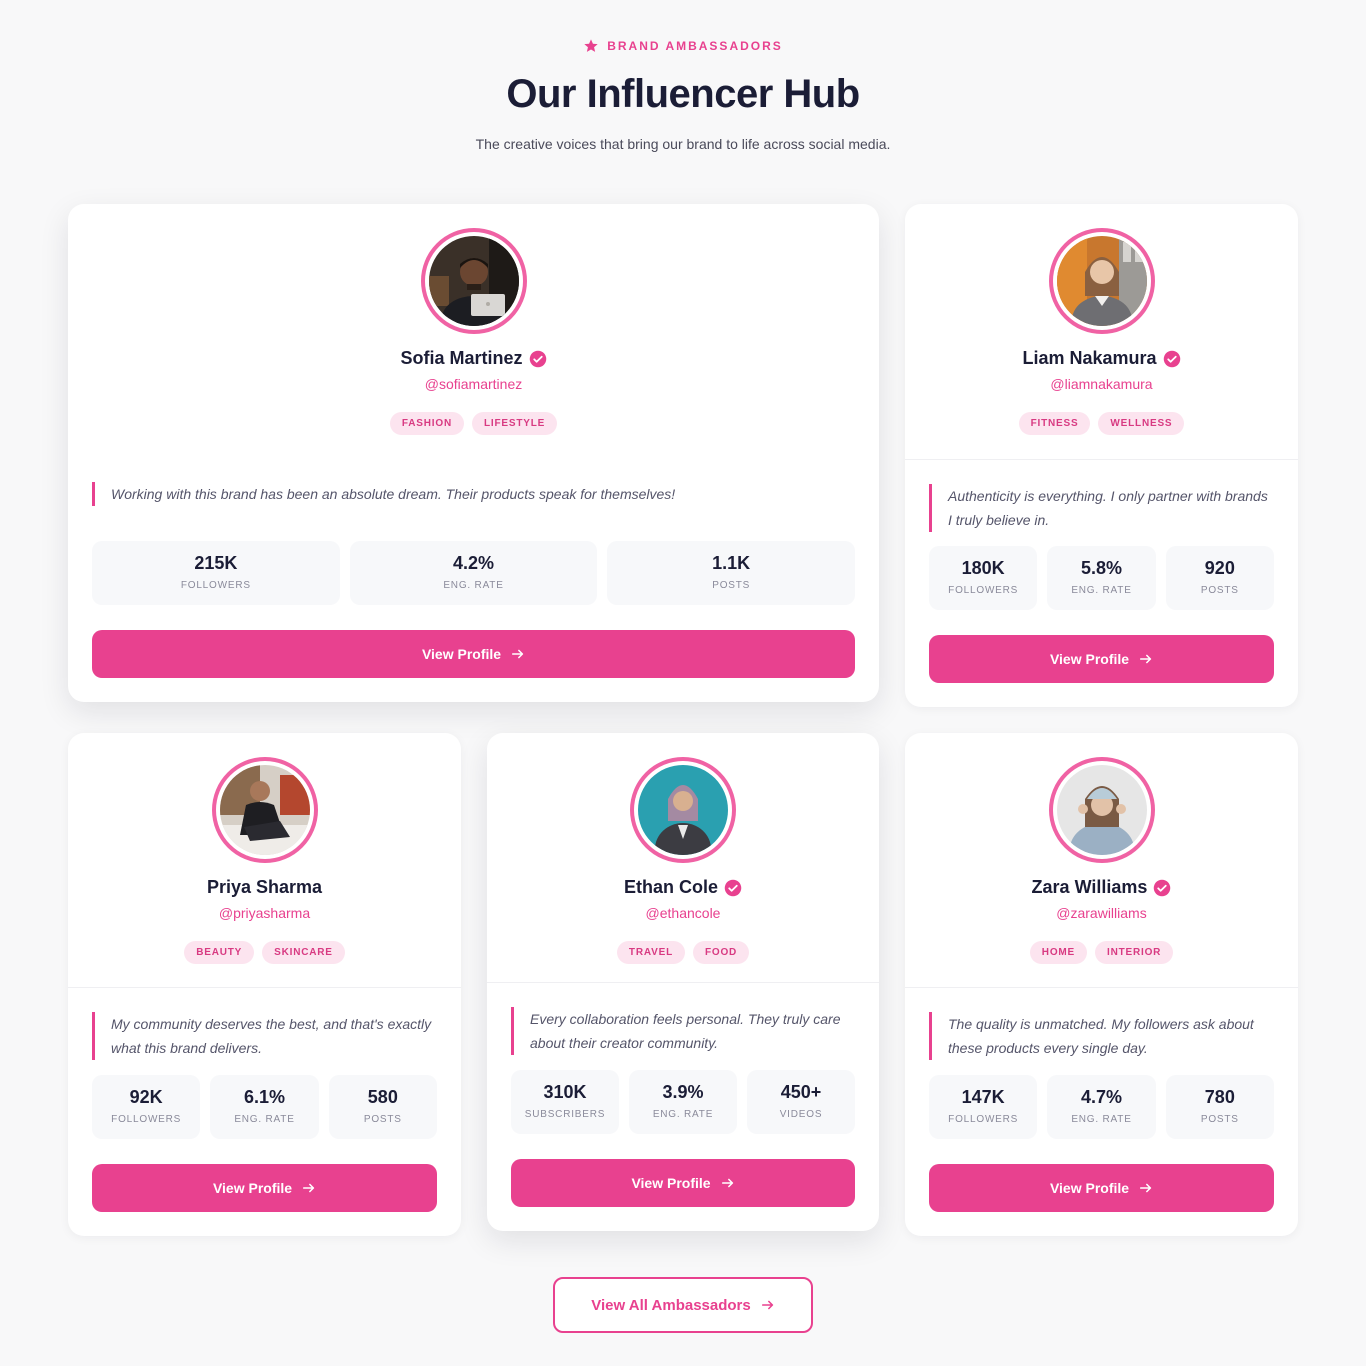 Image resolution: width=1366 pixels, height=1366 pixels. What do you see at coordinates (1141, 423) in the screenshot?
I see `tag: WELLNESS` at bounding box center [1141, 423].